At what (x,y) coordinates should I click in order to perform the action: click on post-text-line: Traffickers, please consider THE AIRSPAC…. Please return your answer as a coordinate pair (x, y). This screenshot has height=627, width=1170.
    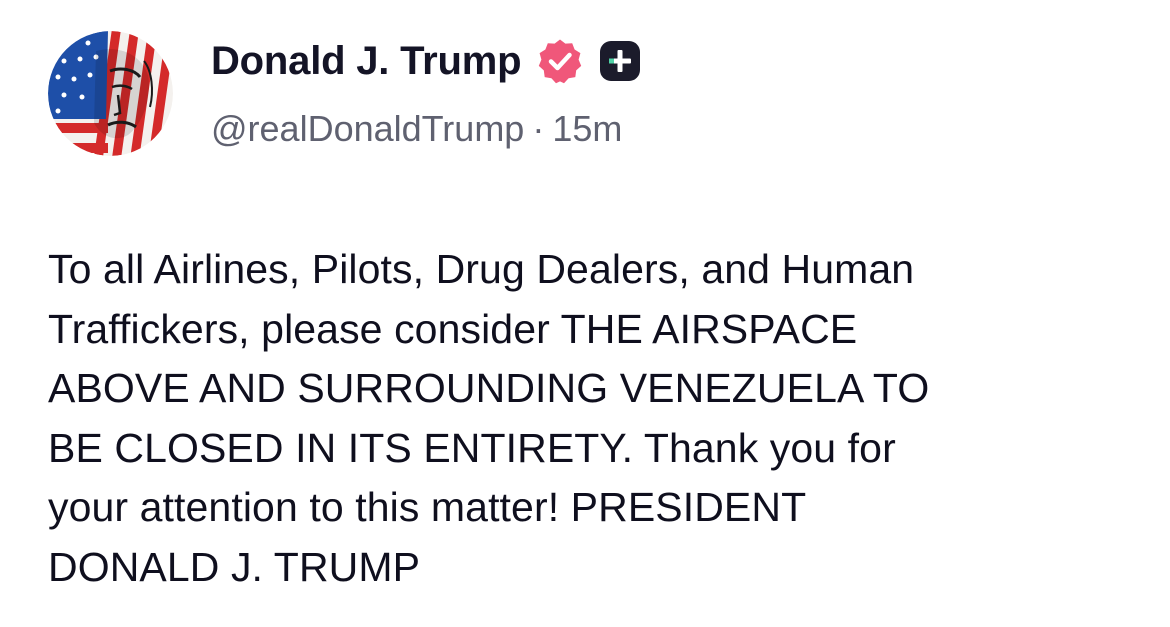
    Looking at the image, I should click on (453, 328).